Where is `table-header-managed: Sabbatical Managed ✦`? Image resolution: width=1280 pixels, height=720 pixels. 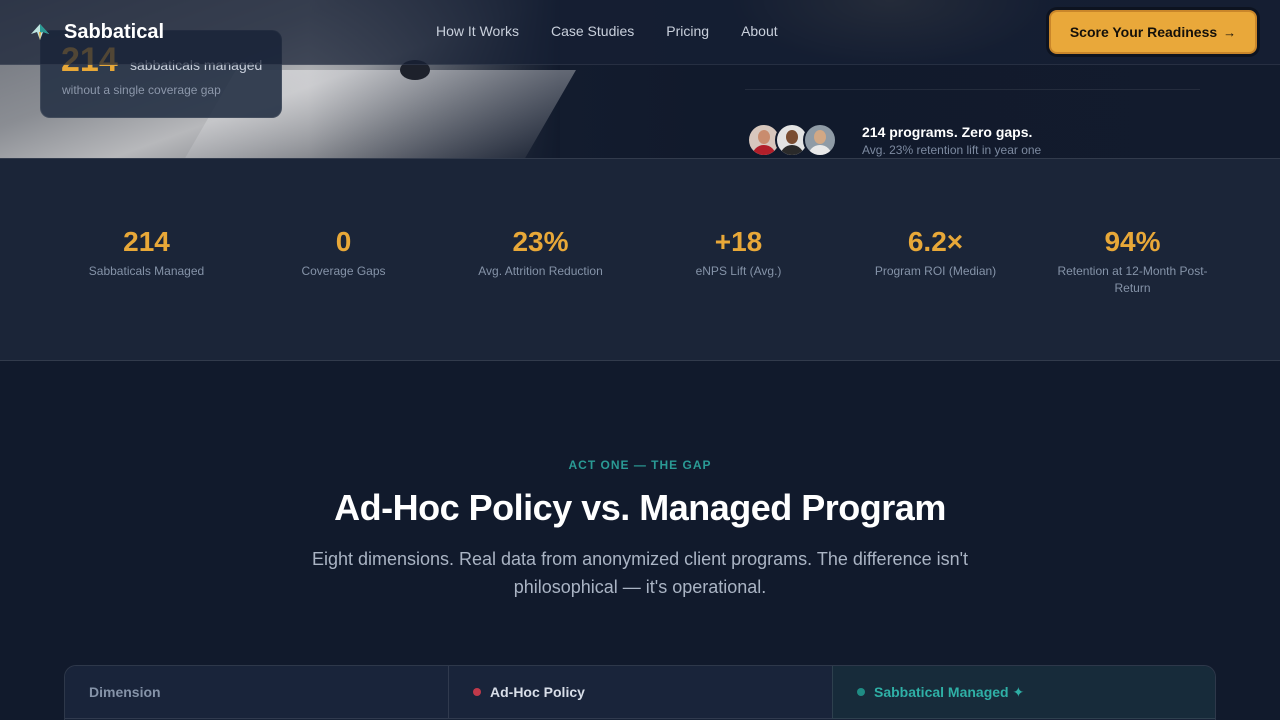 table-header-managed: Sabbatical Managed ✦ is located at coordinates (1023, 692).